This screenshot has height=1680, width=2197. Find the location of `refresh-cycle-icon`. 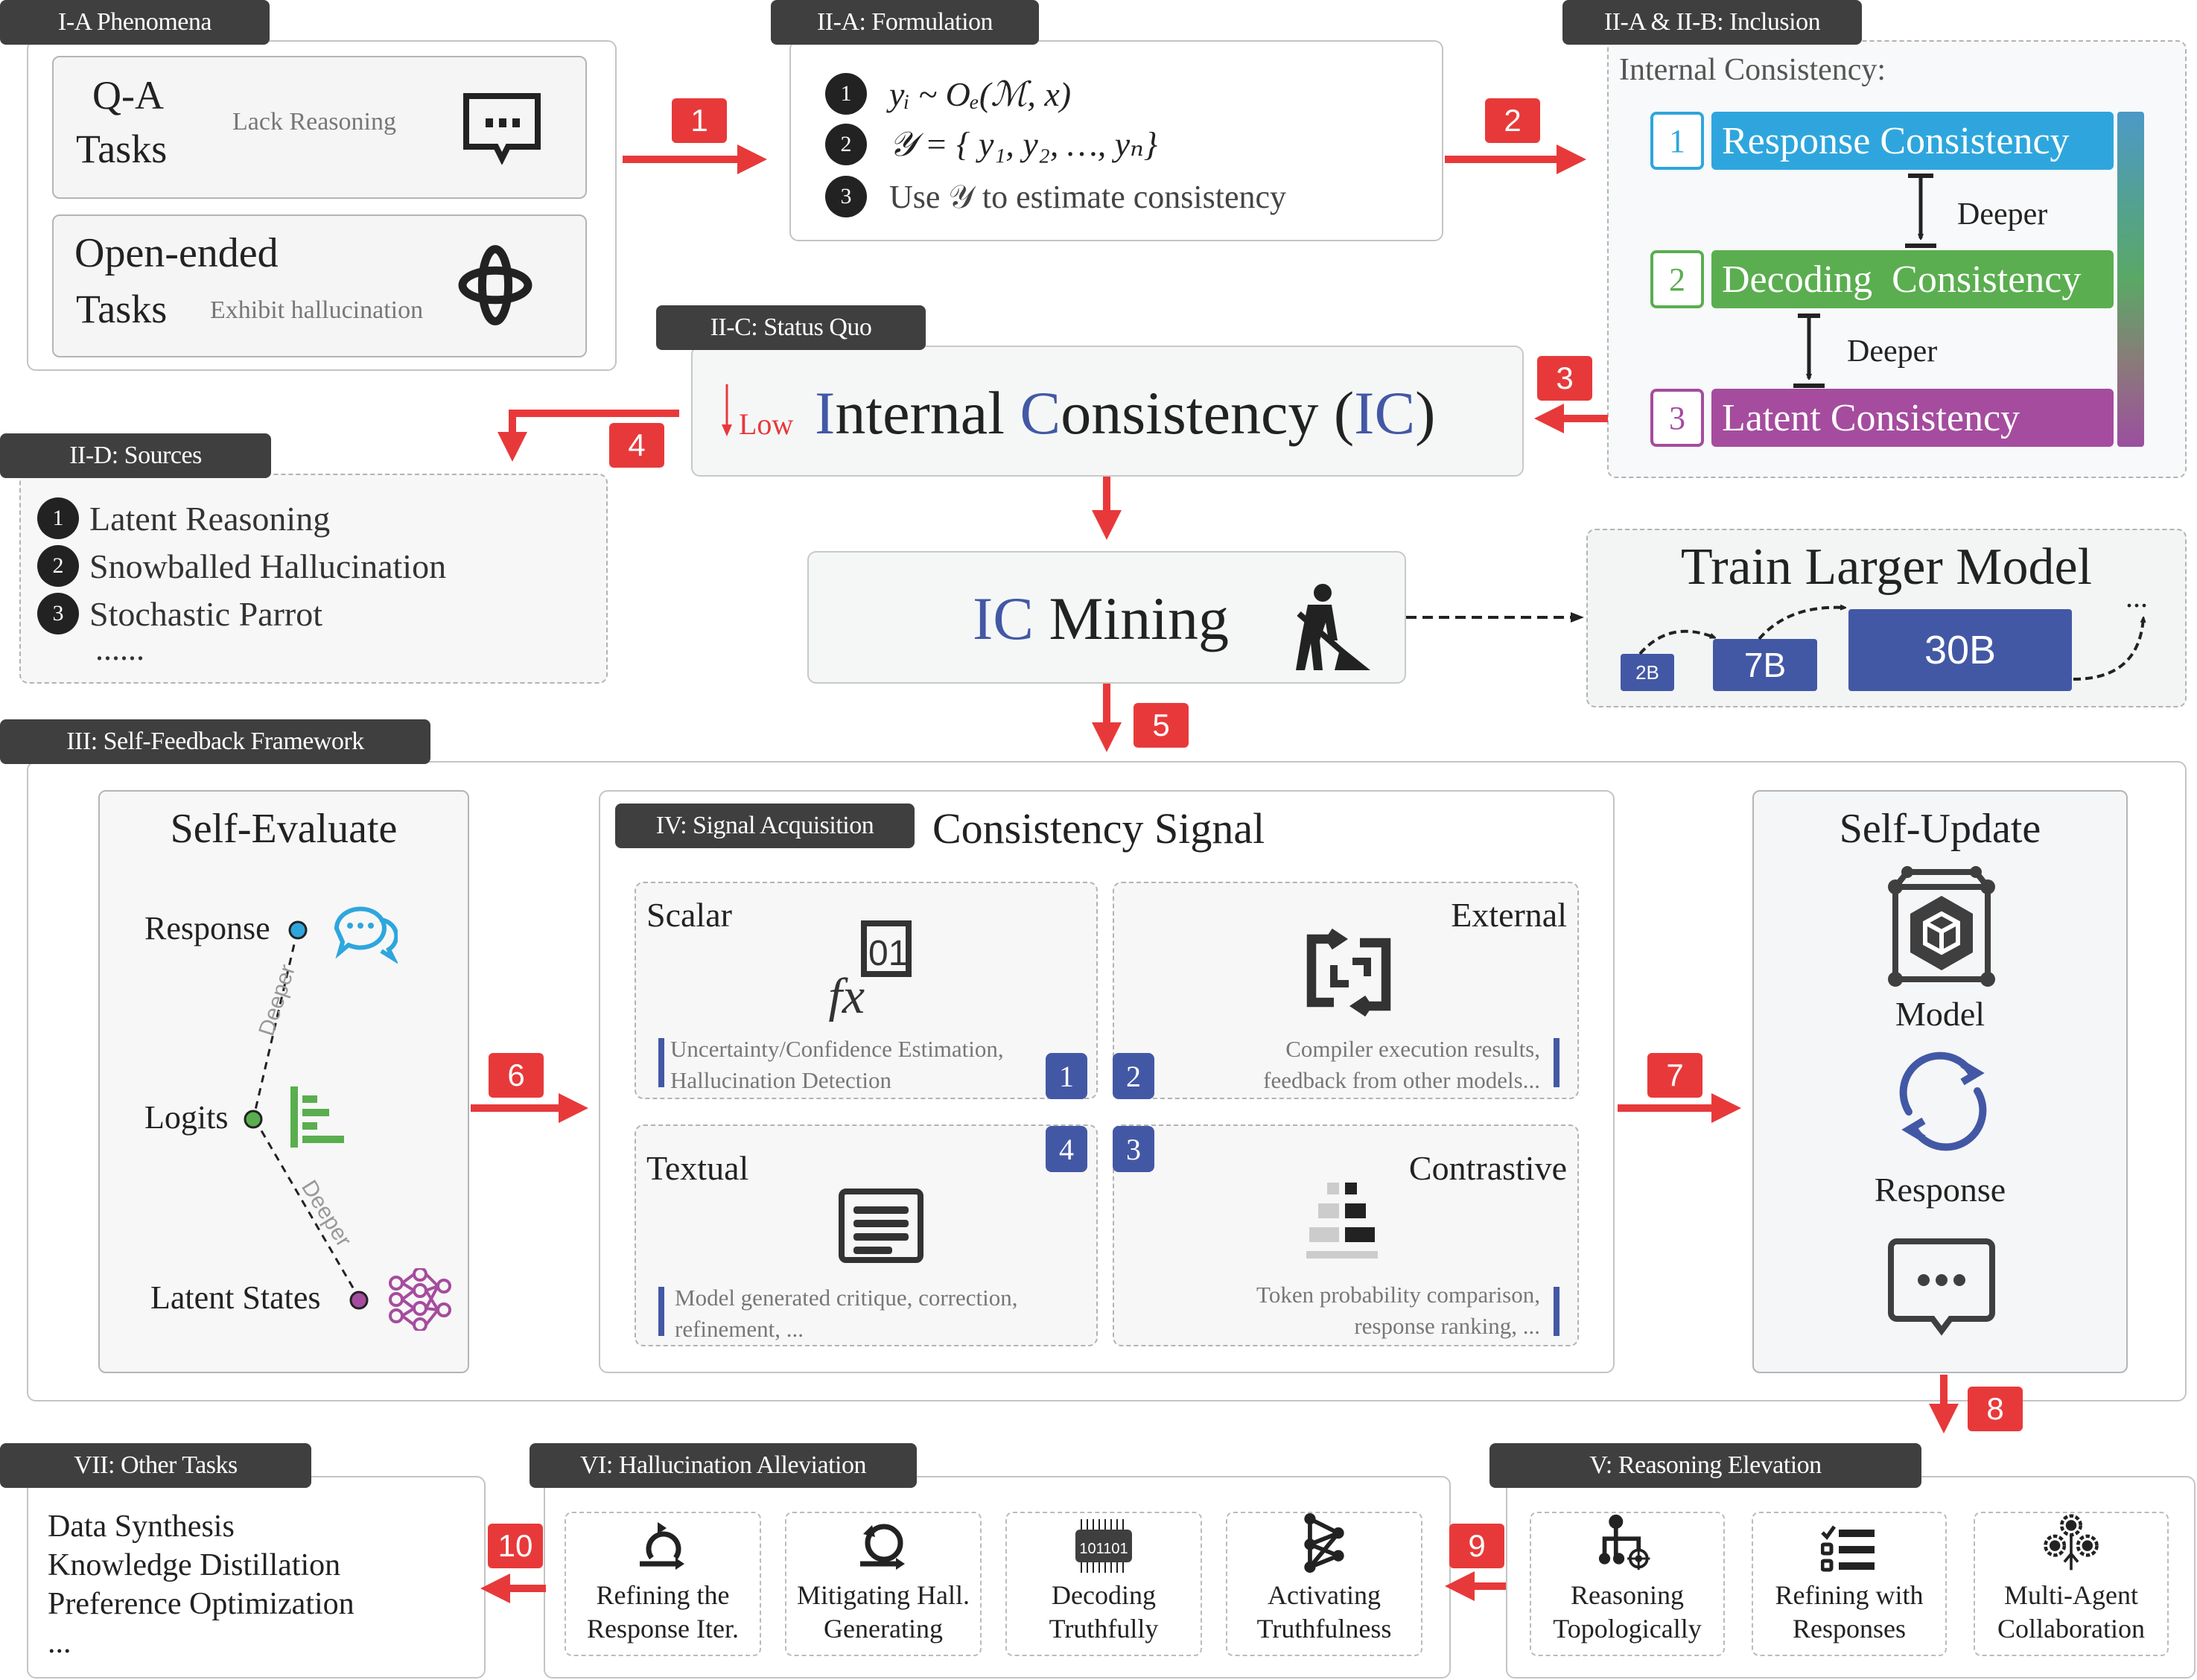

refresh-cycle-icon is located at coordinates (1943, 1101).